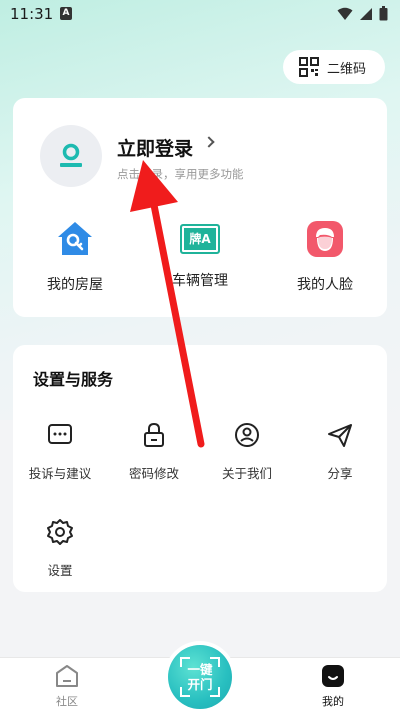 The image size is (400, 711). What do you see at coordinates (325, 285) in the screenshot?
I see `my-face-label: 我的人脸` at bounding box center [325, 285].